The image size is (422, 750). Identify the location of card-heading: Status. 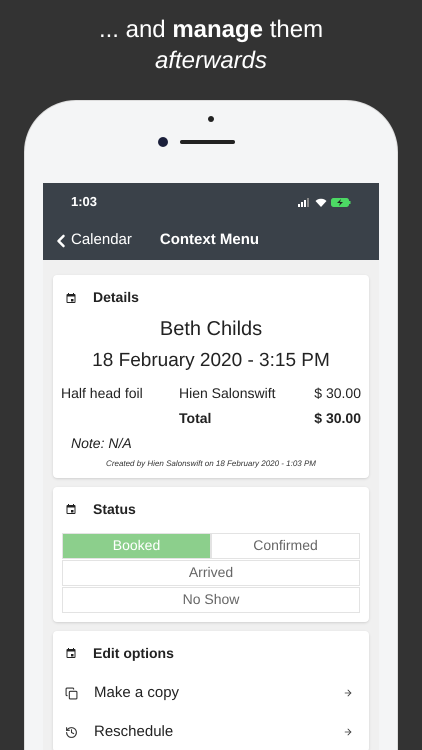
(114, 509).